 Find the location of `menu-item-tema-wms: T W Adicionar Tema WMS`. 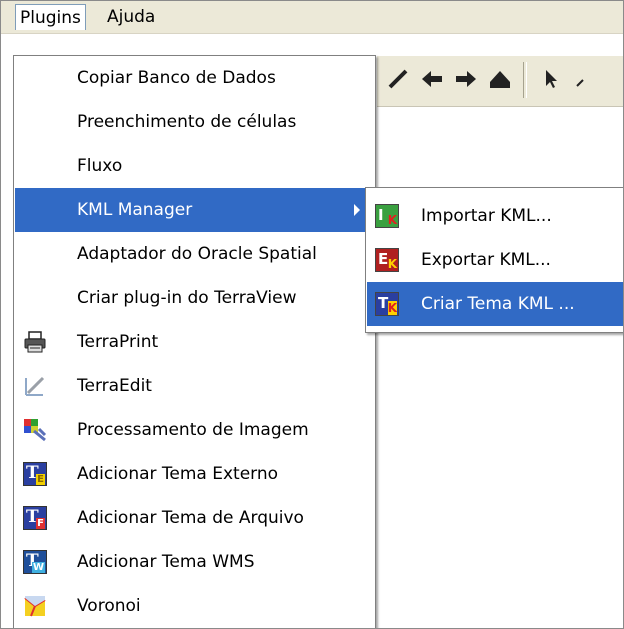

menu-item-tema-wms: T W Adicionar Tema WMS is located at coordinates (194, 562).